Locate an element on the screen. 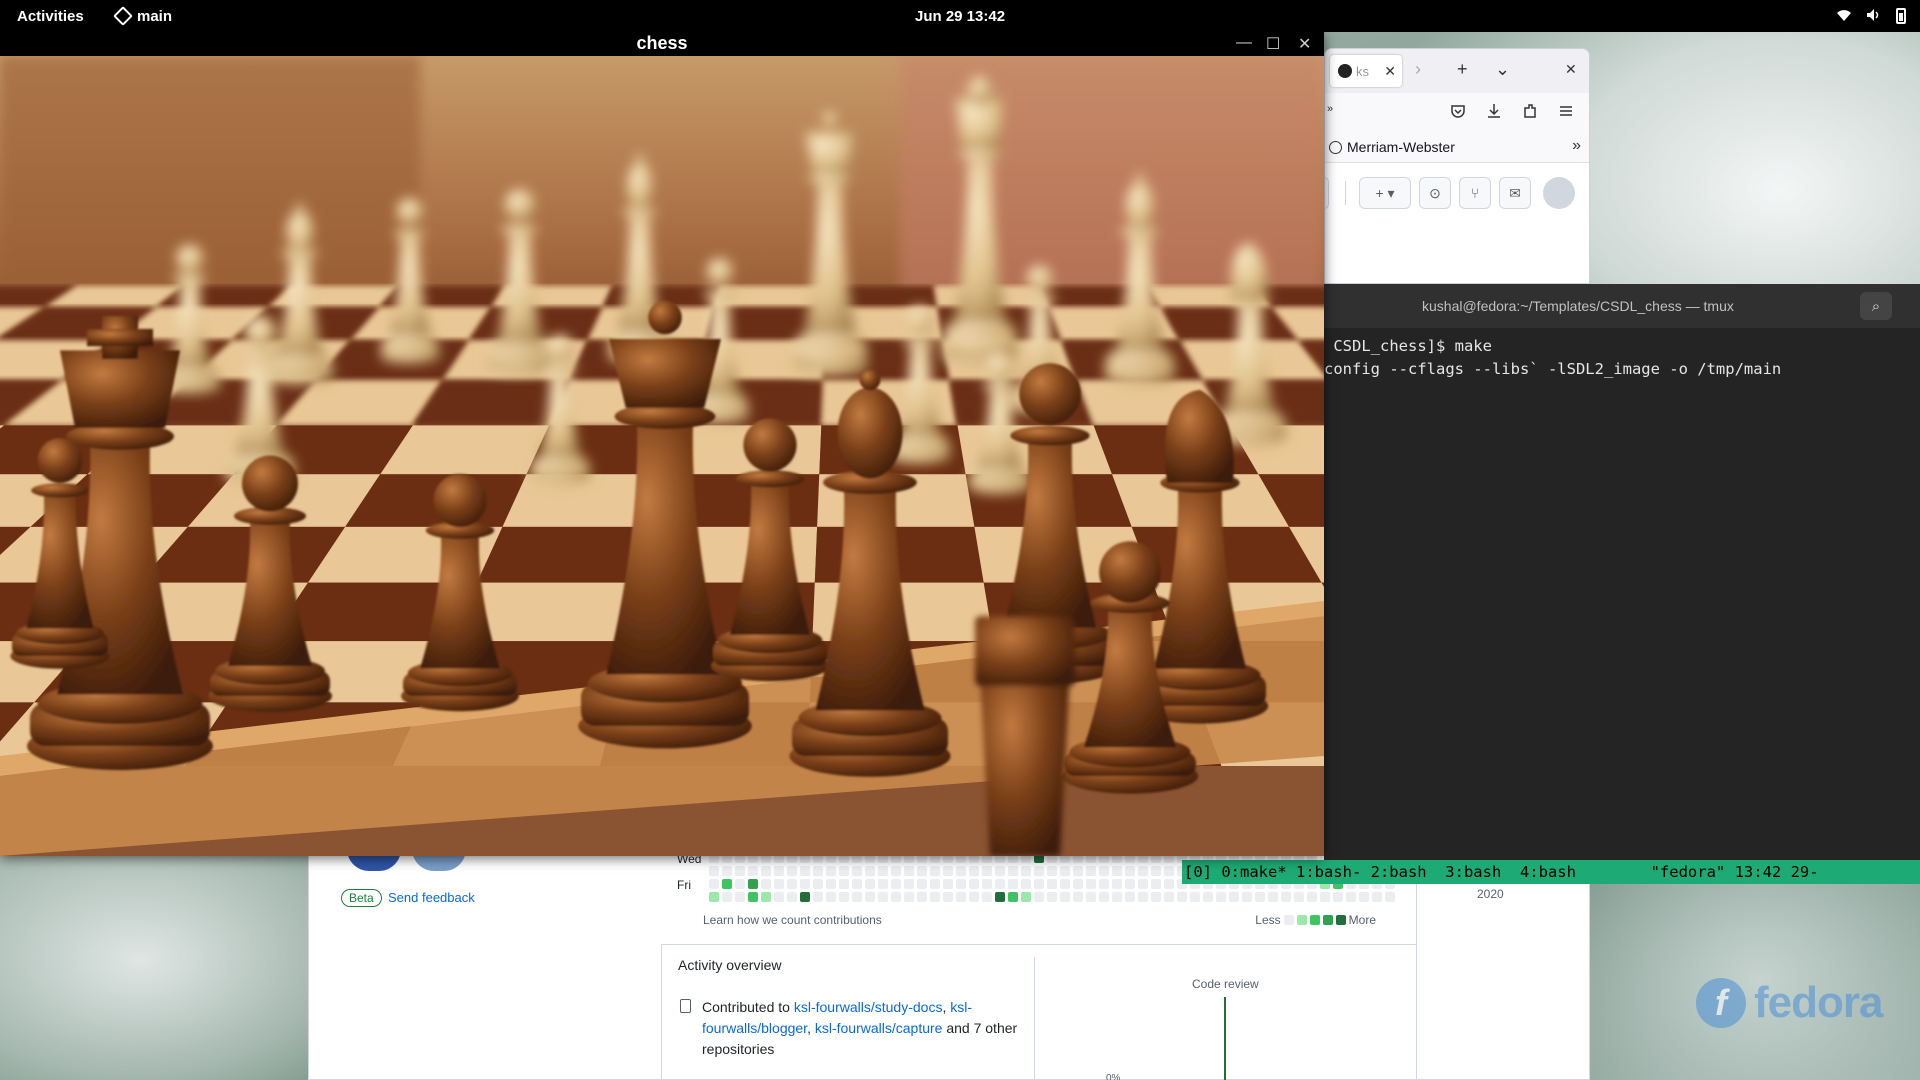  create-new-button: + ▾ is located at coordinates (1385, 193).